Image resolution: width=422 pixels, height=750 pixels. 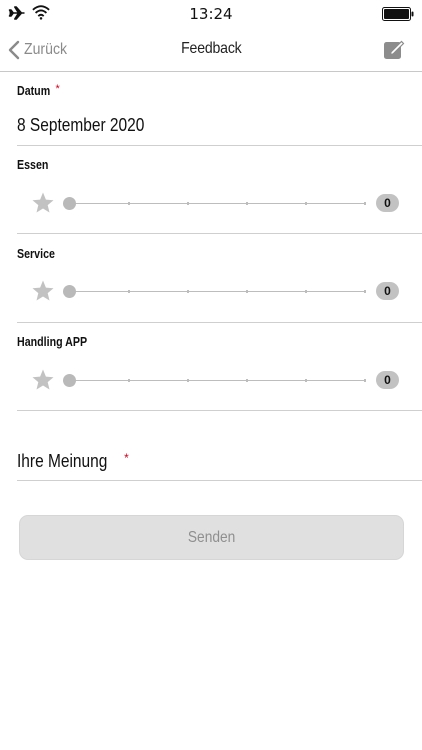 I want to click on rating-row-handling-app: 0, so click(x=211, y=381).